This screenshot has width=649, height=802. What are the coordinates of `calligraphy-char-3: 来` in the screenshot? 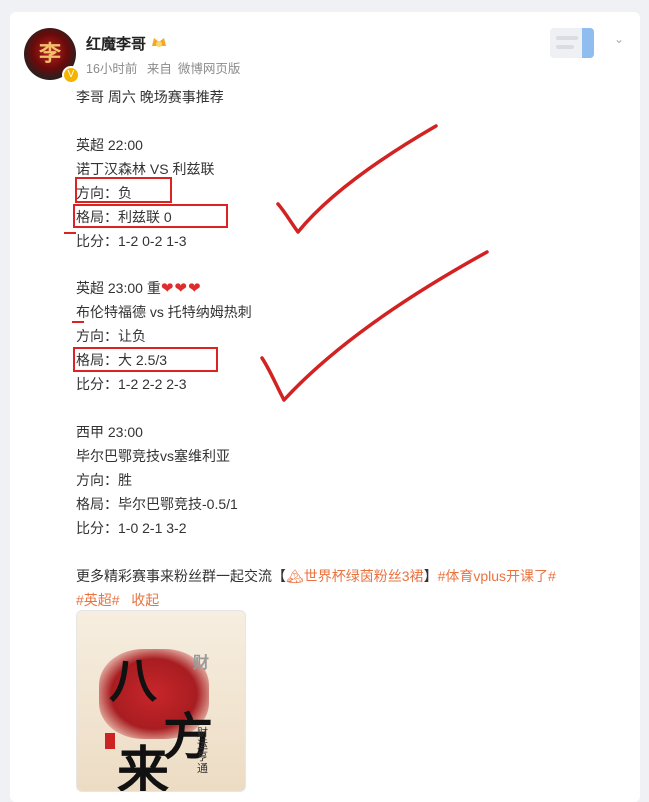 It's located at (143, 766).